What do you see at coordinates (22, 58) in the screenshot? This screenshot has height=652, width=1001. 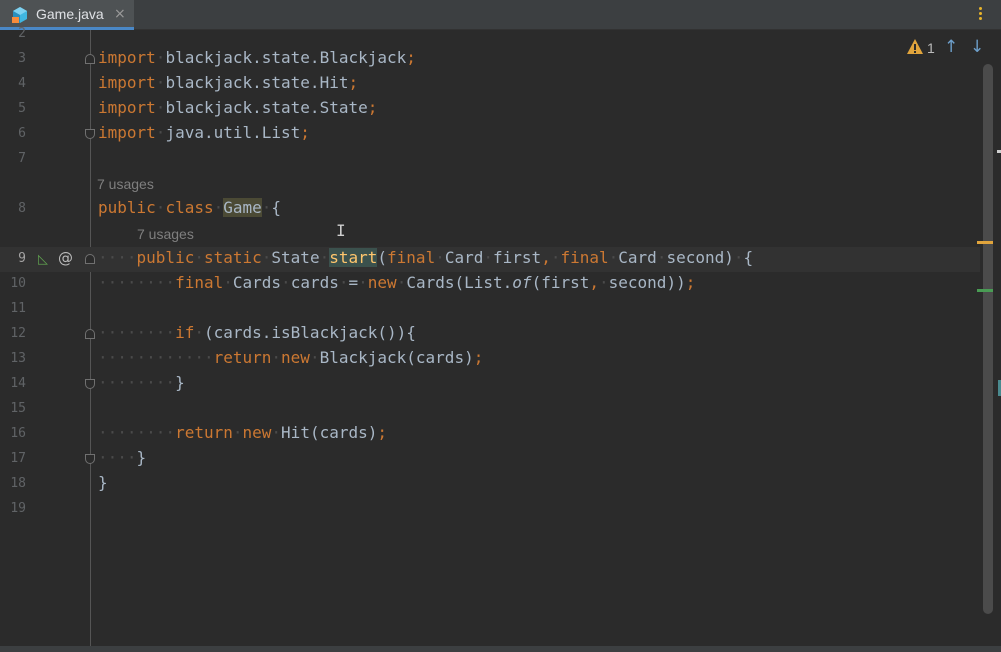 I see `line-number: 3` at bounding box center [22, 58].